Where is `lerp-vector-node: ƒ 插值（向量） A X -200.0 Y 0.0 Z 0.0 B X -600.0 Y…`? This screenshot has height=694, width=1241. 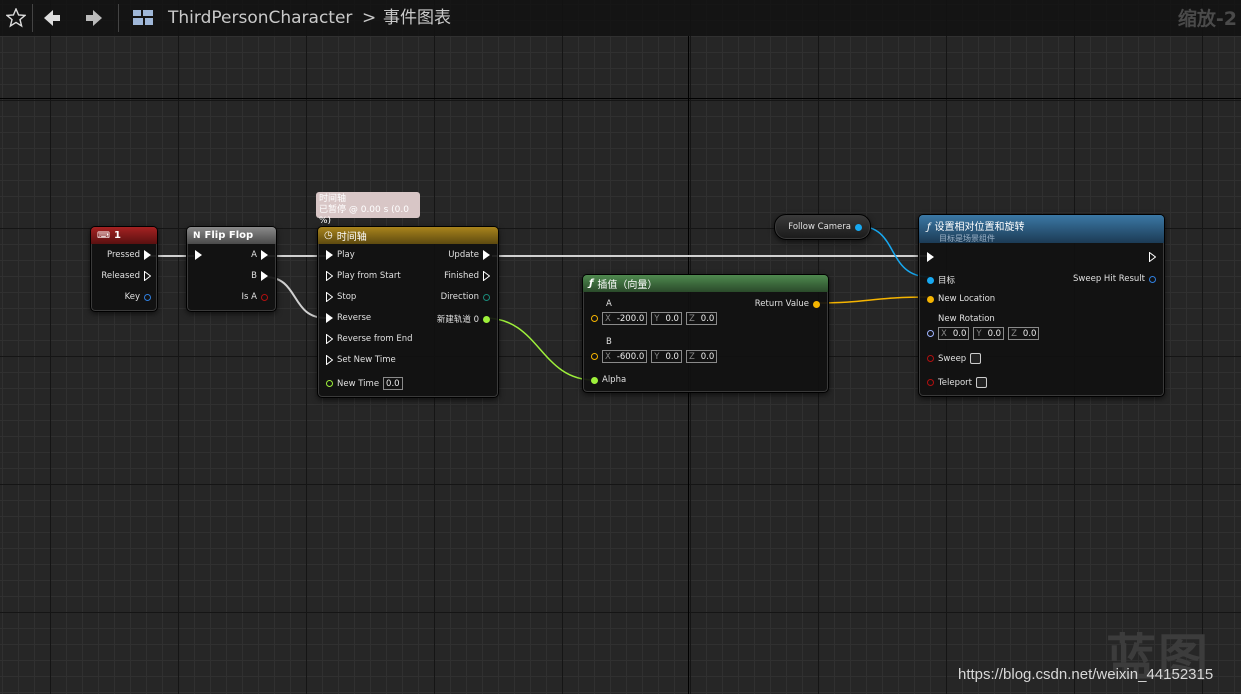 lerp-vector-node: ƒ 插值（向量） A X -200.0 Y 0.0 Z 0.0 B X -600.0 Y… is located at coordinates (705, 333).